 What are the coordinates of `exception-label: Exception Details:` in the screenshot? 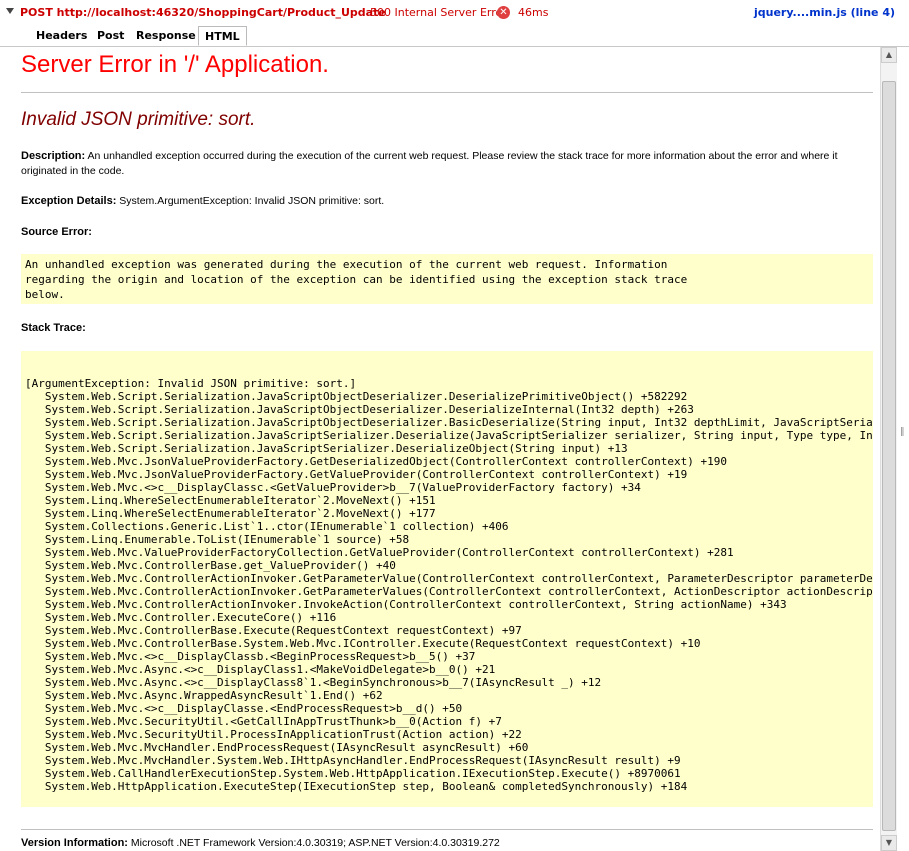 It's located at (69, 201).